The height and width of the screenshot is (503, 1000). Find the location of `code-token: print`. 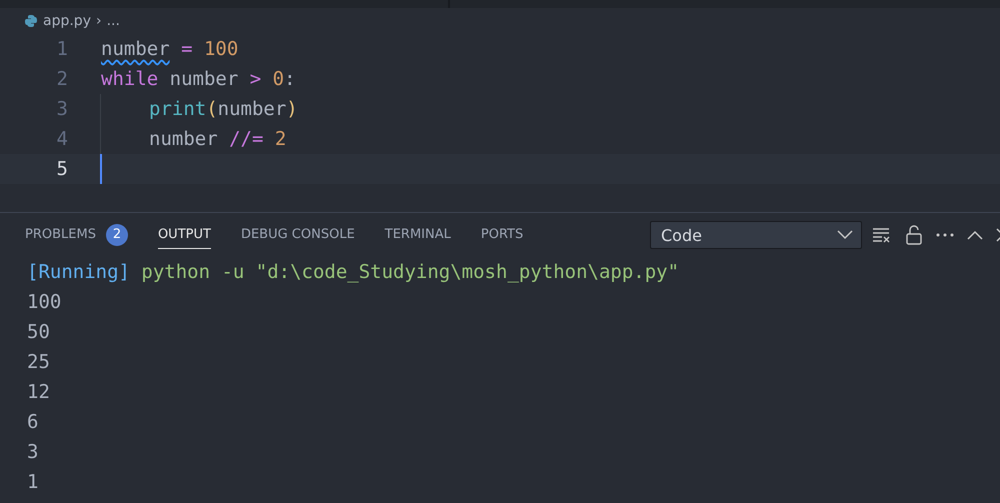

code-token: print is located at coordinates (177, 109).